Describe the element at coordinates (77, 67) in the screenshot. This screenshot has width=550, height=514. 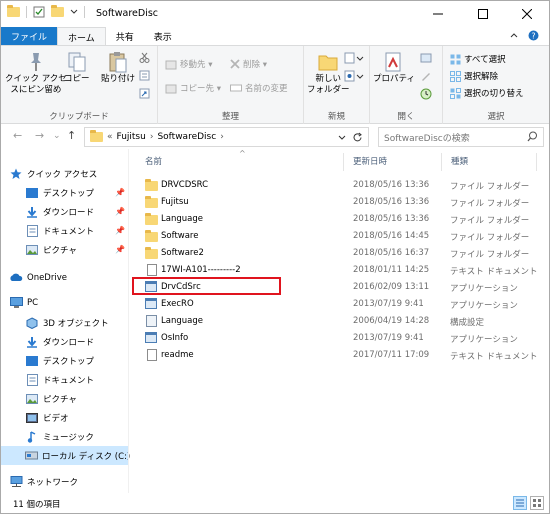
I see `copy-button: コピー` at that location.